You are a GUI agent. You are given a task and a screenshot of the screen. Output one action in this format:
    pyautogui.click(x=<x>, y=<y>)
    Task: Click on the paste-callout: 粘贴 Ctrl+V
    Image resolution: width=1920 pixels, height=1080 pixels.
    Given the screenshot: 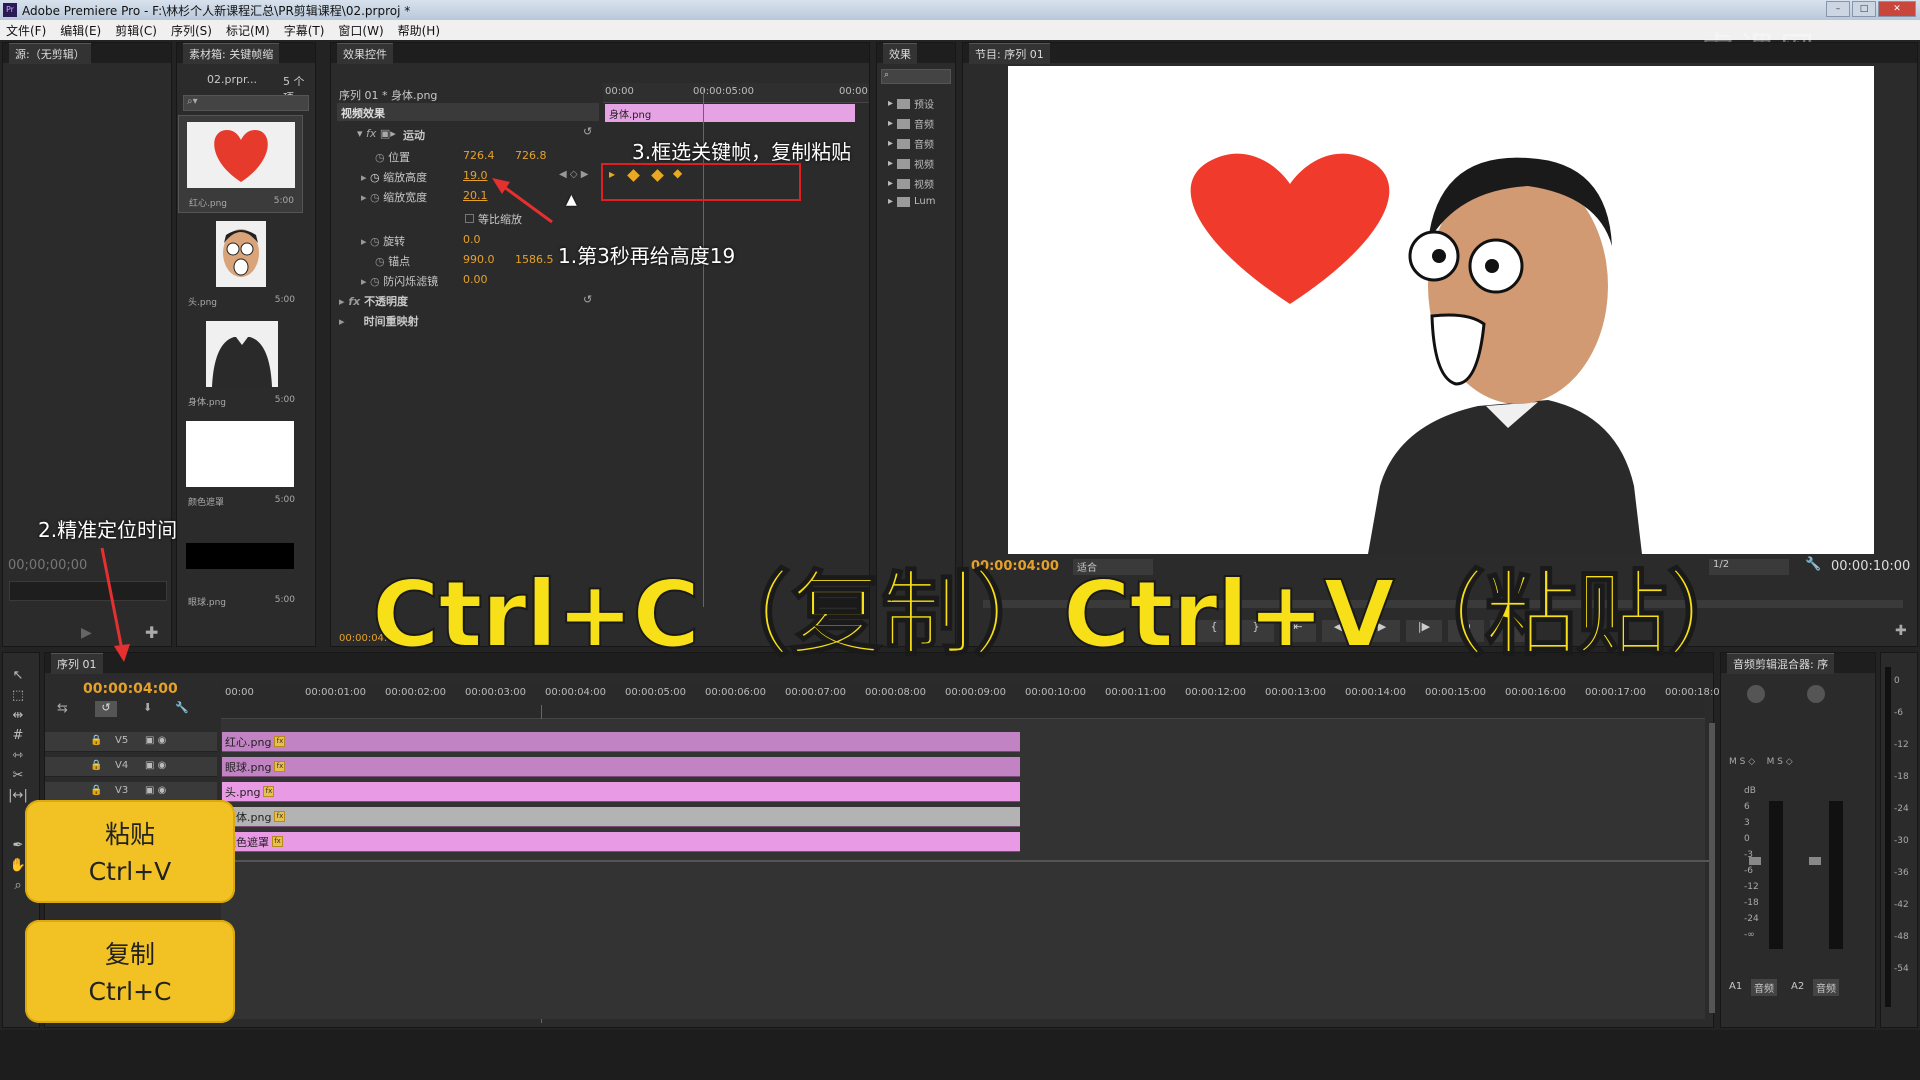 What is the action you would take?
    pyautogui.click(x=130, y=851)
    